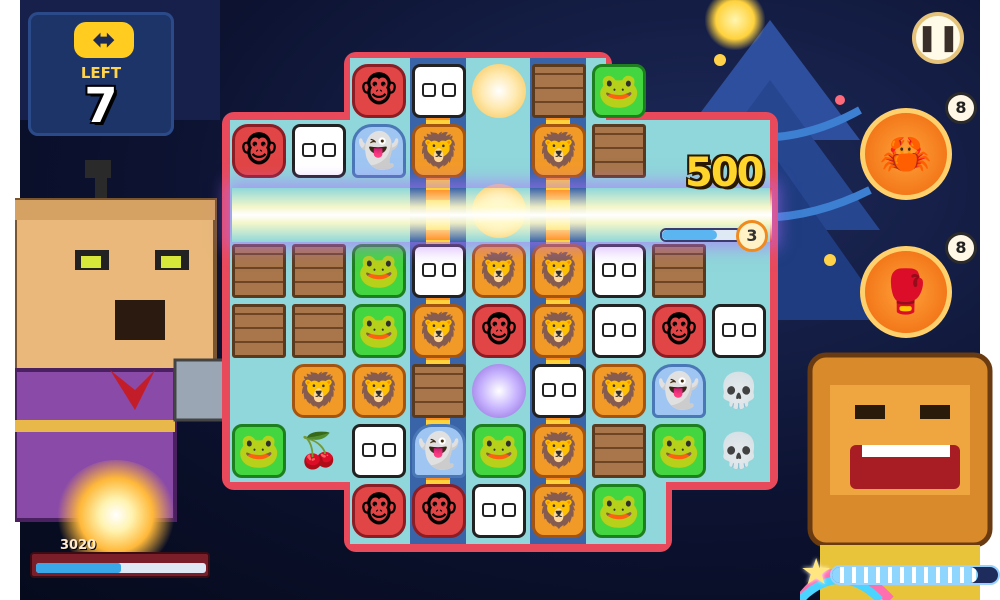 The width and height of the screenshot is (1000, 600). I want to click on pause-button: ❚❚, so click(938, 38).